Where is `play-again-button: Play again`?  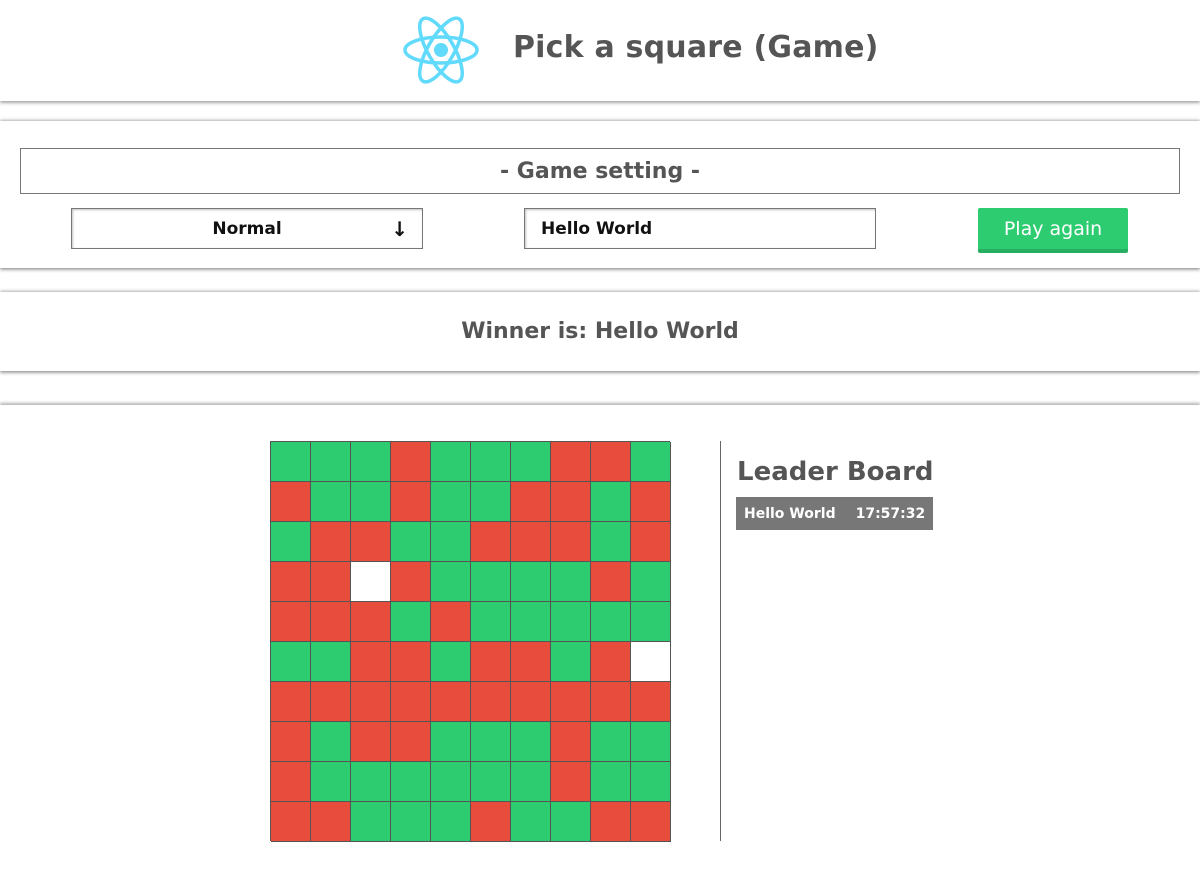 play-again-button: Play again is located at coordinates (1053, 230).